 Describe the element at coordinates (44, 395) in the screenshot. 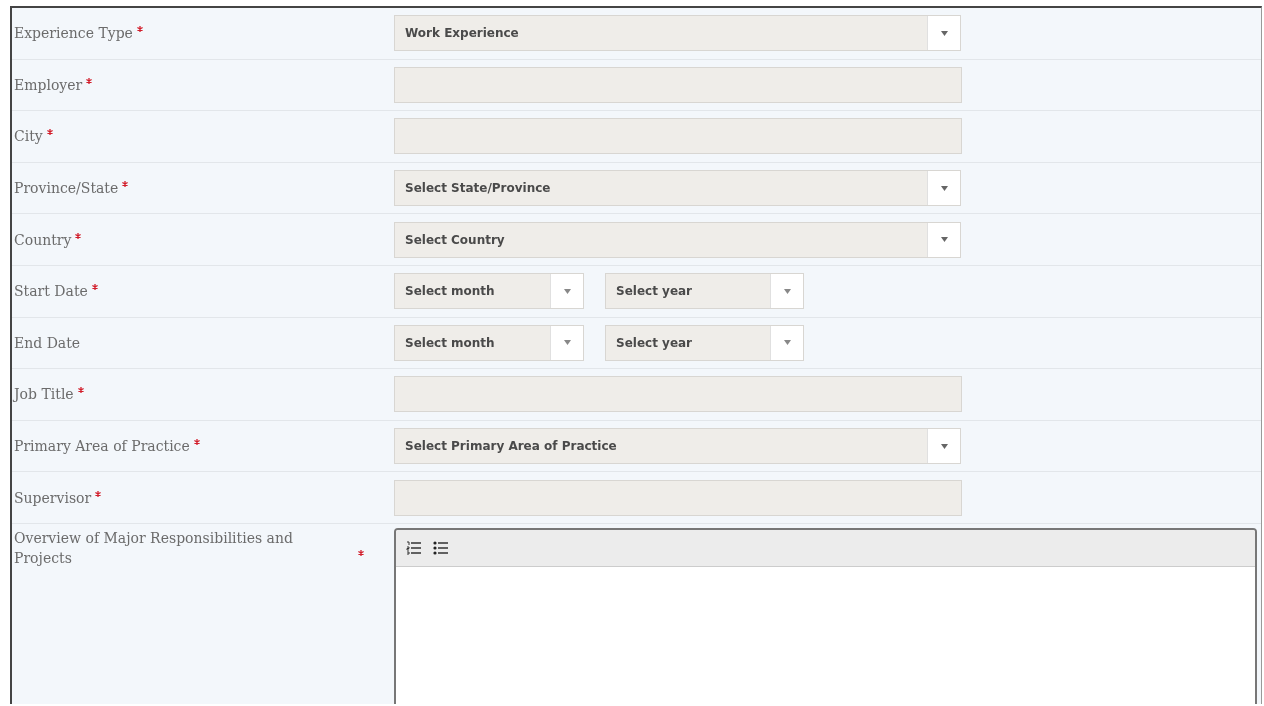

I see `field-label: Job Title` at that location.